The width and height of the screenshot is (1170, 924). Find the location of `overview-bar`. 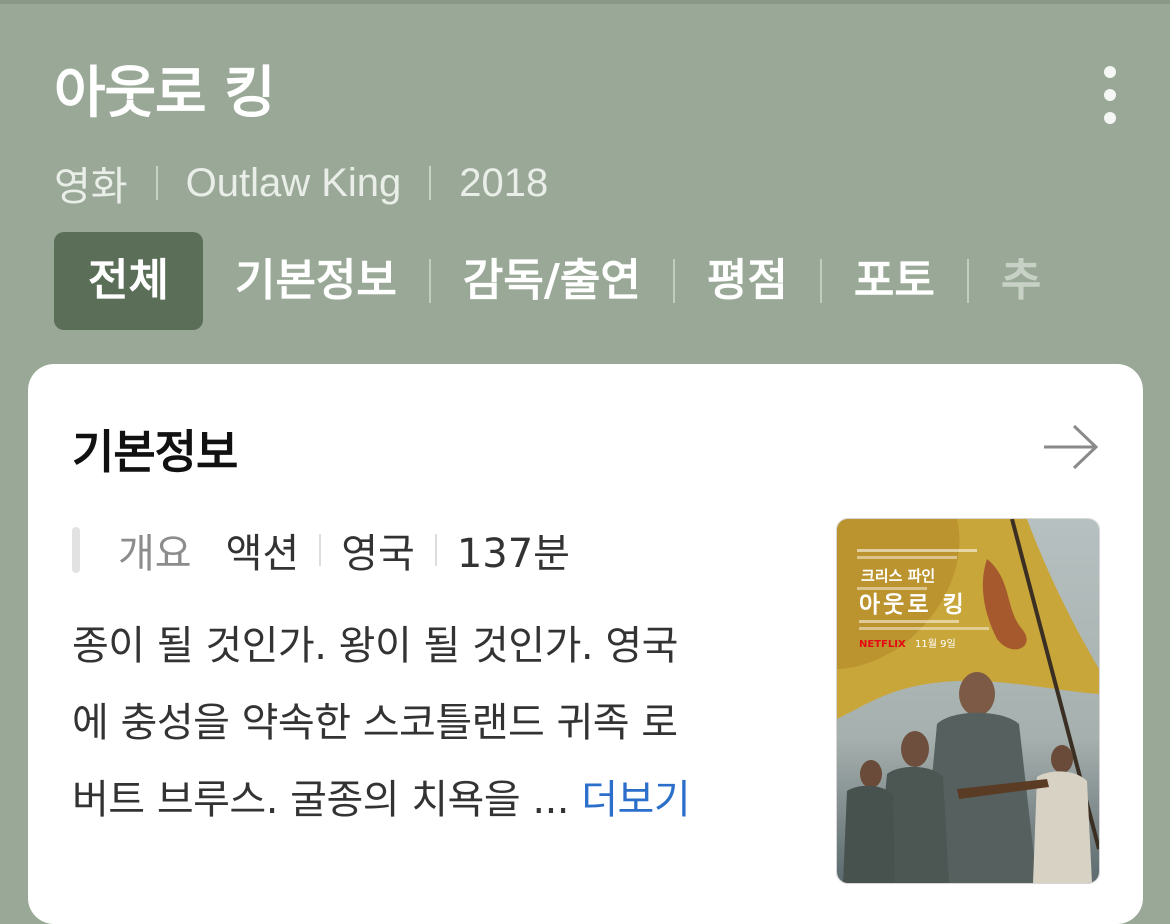

overview-bar is located at coordinates (76, 550).